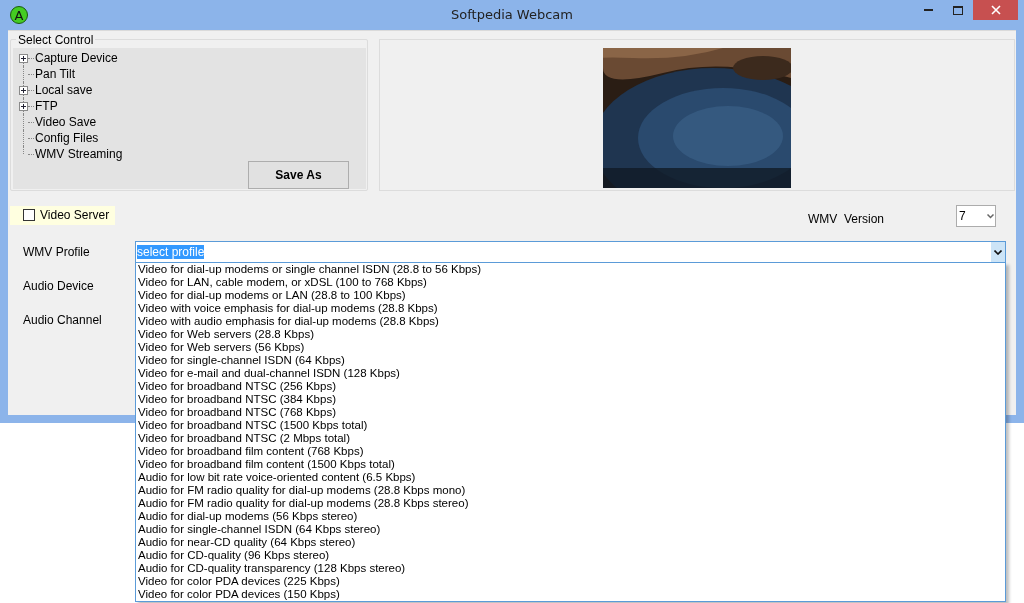 The width and height of the screenshot is (1024, 603). I want to click on tree-item: Local save, so click(63, 90).